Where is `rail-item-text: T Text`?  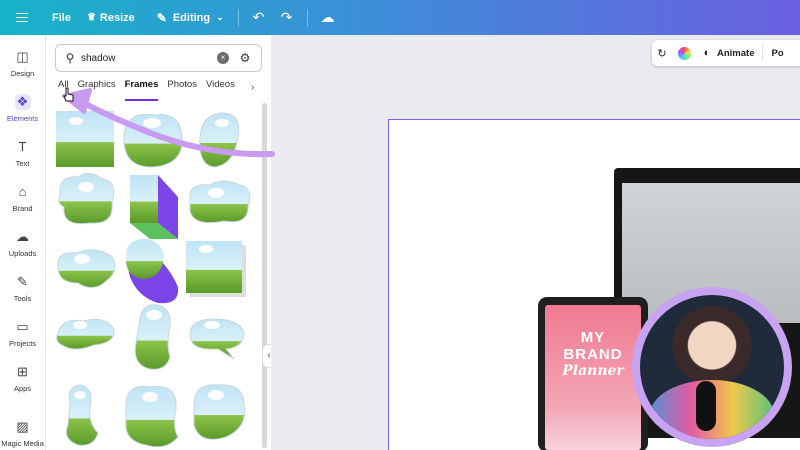
rail-item-text: T Text is located at coordinates (22, 153).